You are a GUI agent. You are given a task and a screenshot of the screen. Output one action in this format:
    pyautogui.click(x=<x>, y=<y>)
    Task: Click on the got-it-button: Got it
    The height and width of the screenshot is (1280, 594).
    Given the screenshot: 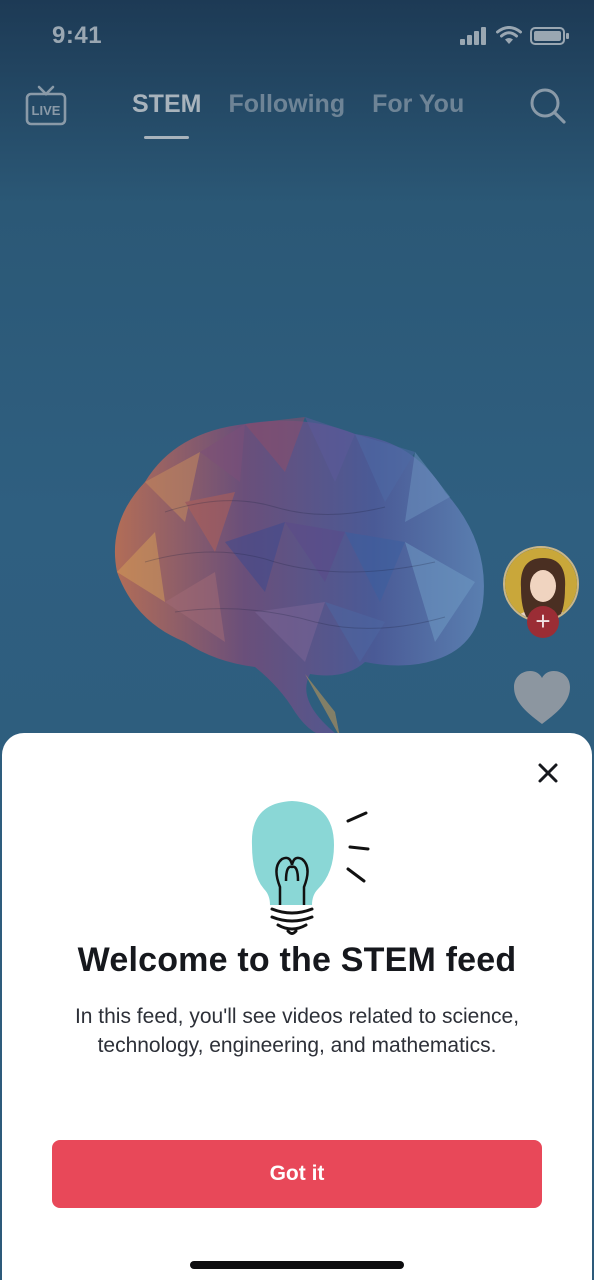 What is the action you would take?
    pyautogui.click(x=297, y=1174)
    